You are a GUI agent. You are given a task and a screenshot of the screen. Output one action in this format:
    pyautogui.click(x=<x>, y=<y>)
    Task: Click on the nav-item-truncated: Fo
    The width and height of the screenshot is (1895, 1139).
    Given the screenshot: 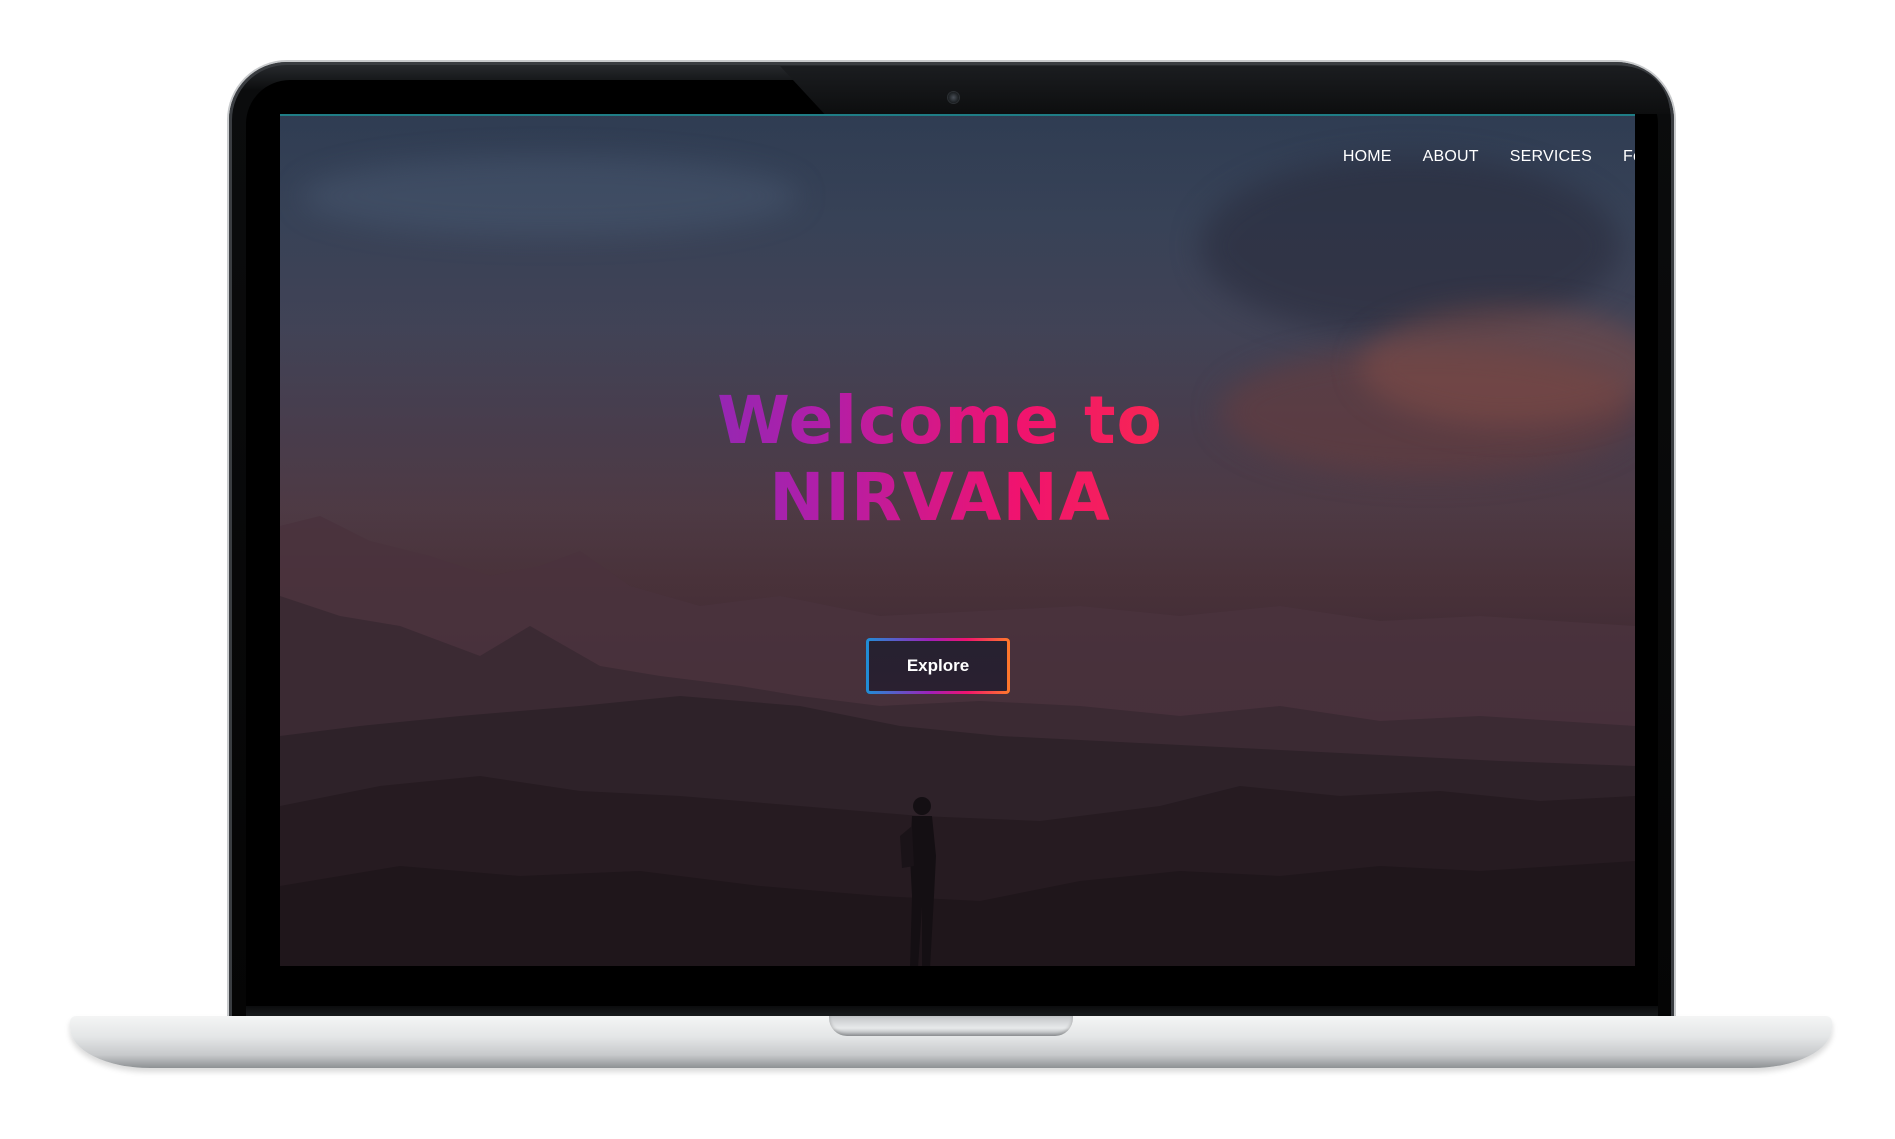 What is the action you would take?
    pyautogui.click(x=1629, y=157)
    